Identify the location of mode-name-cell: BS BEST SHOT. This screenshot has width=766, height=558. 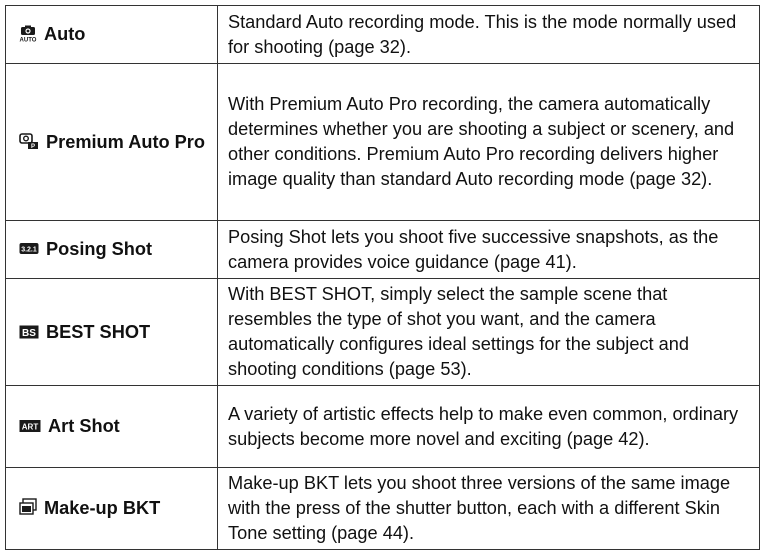
(111, 332).